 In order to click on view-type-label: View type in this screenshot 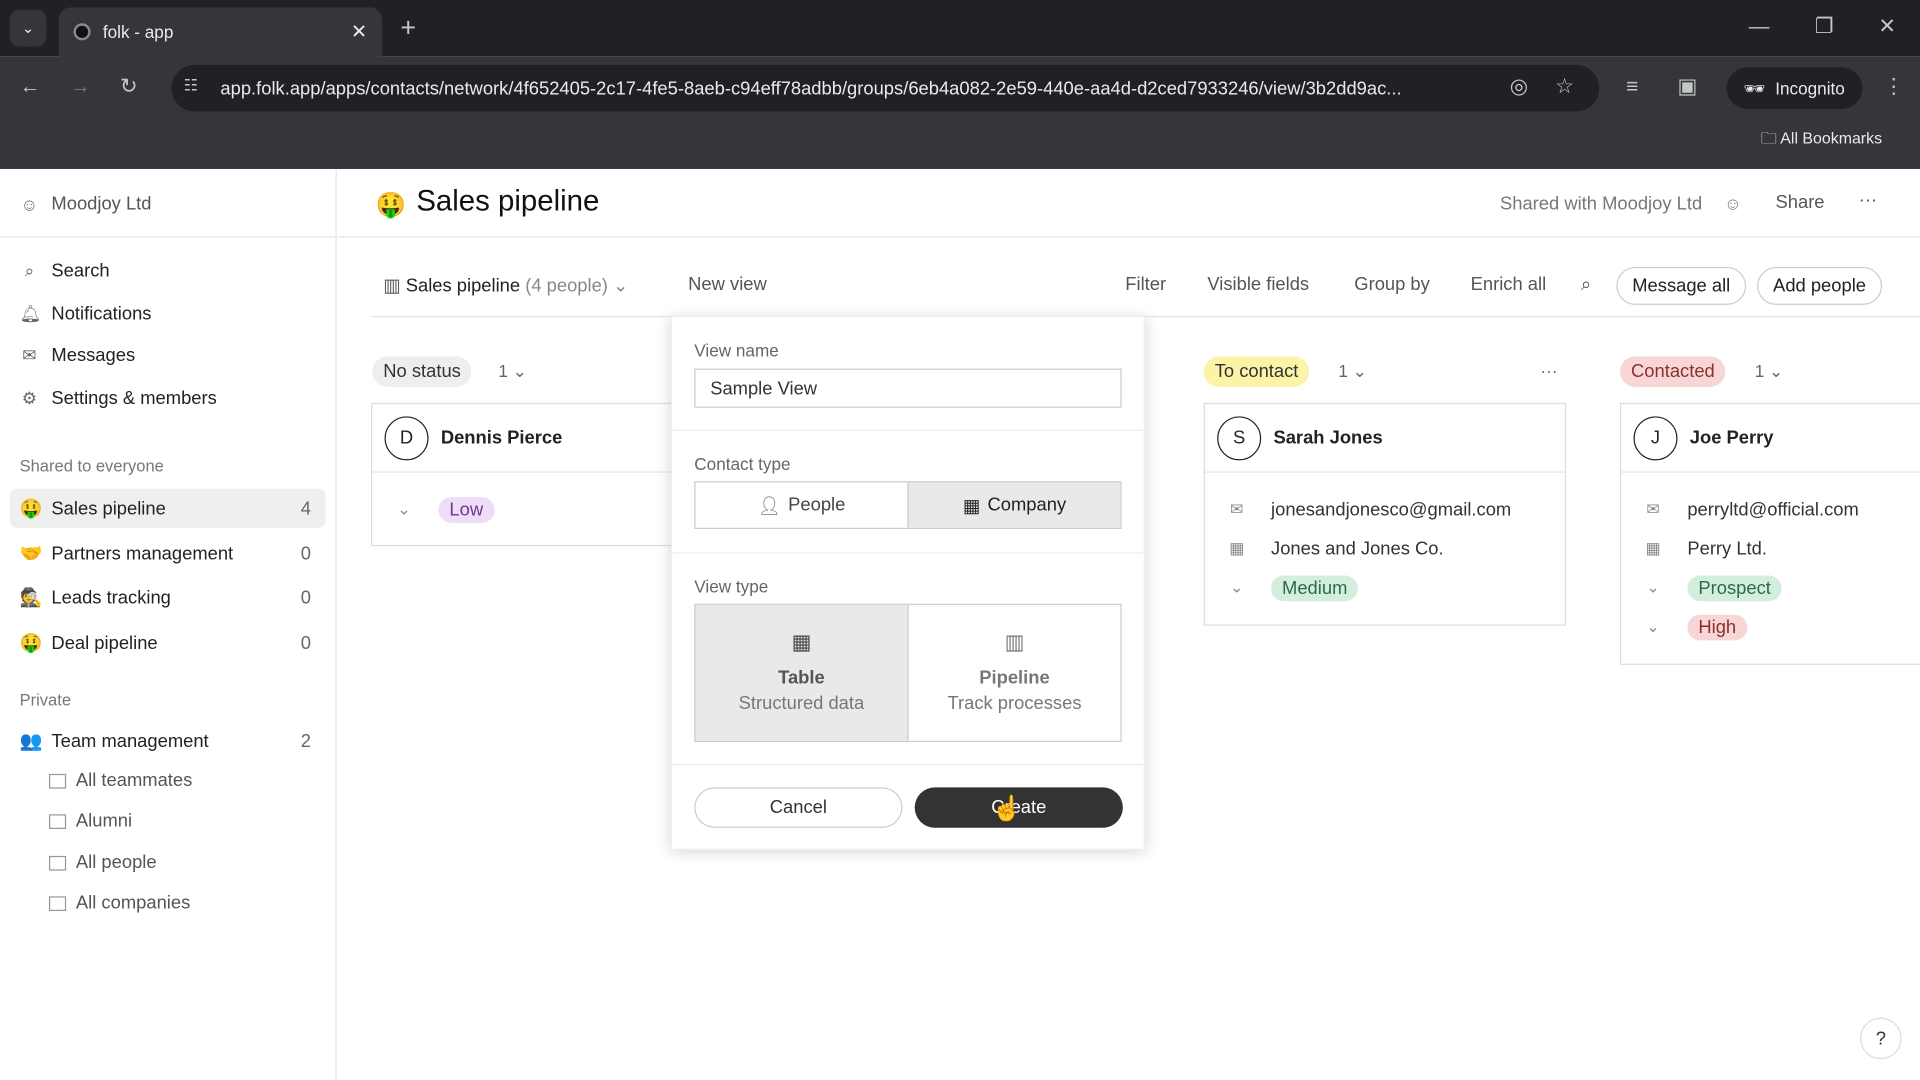, I will do `click(731, 586)`.